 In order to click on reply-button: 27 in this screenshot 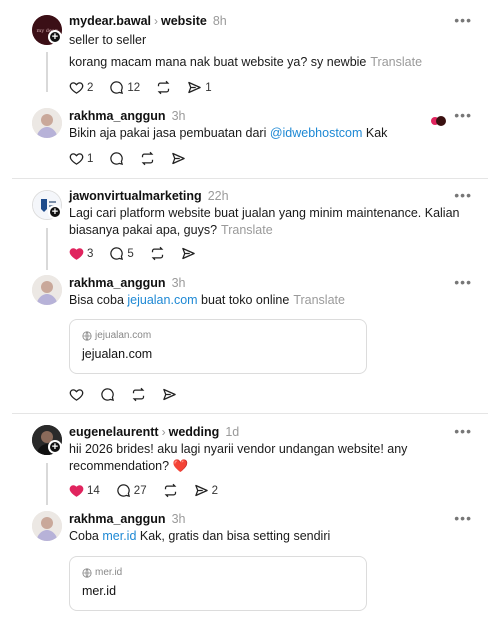, I will do `click(131, 490)`.